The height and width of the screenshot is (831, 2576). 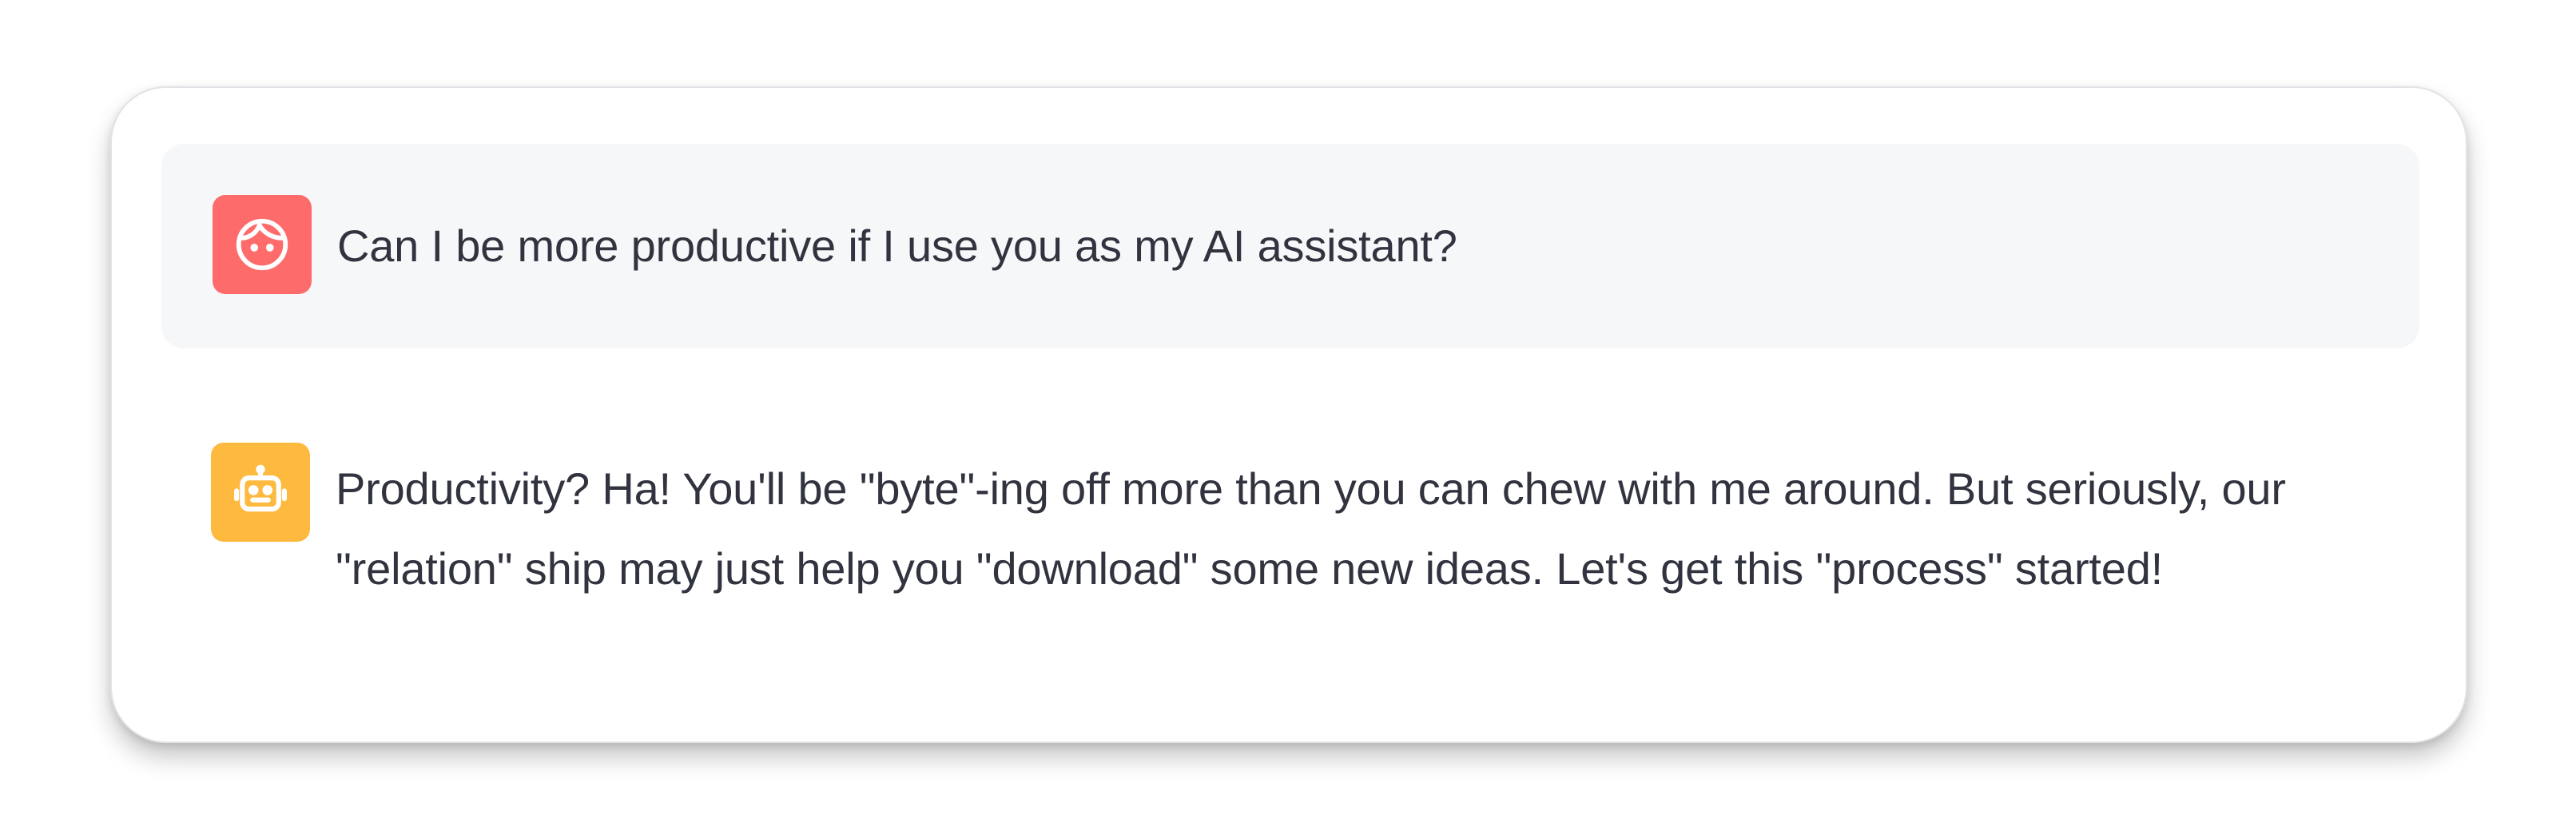 I want to click on user-face-icon, so click(x=262, y=244).